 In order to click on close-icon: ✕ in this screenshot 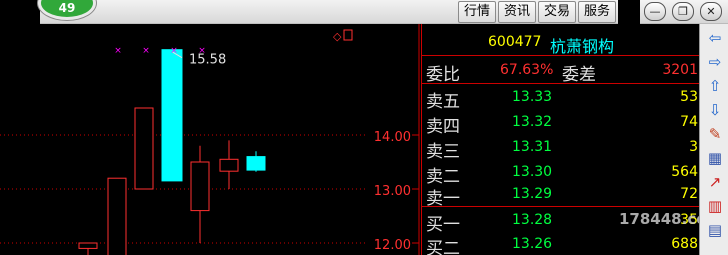, I will do `click(711, 11)`.